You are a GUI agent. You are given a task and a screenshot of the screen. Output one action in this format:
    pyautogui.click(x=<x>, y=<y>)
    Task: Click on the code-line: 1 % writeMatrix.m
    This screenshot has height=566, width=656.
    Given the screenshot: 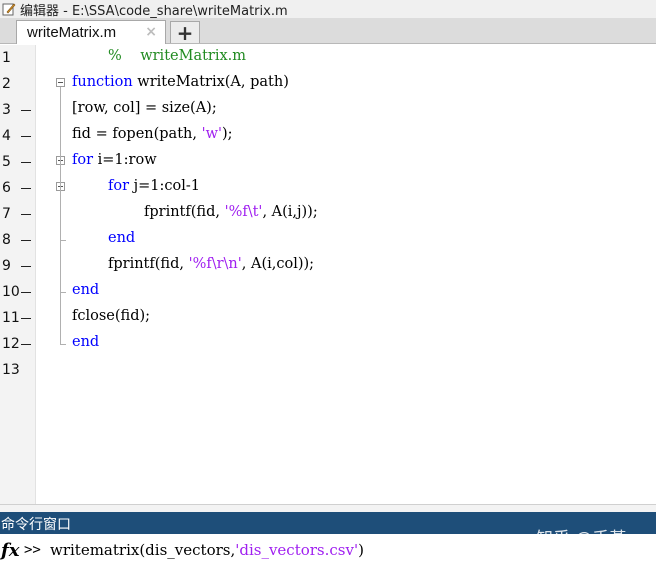 What is the action you would take?
    pyautogui.click(x=328, y=58)
    